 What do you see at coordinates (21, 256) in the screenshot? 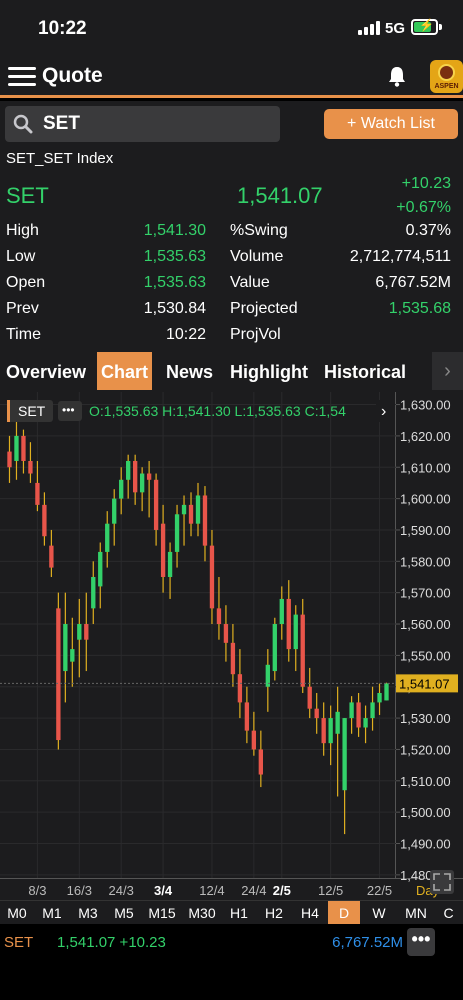
I see `stat-label: Low` at bounding box center [21, 256].